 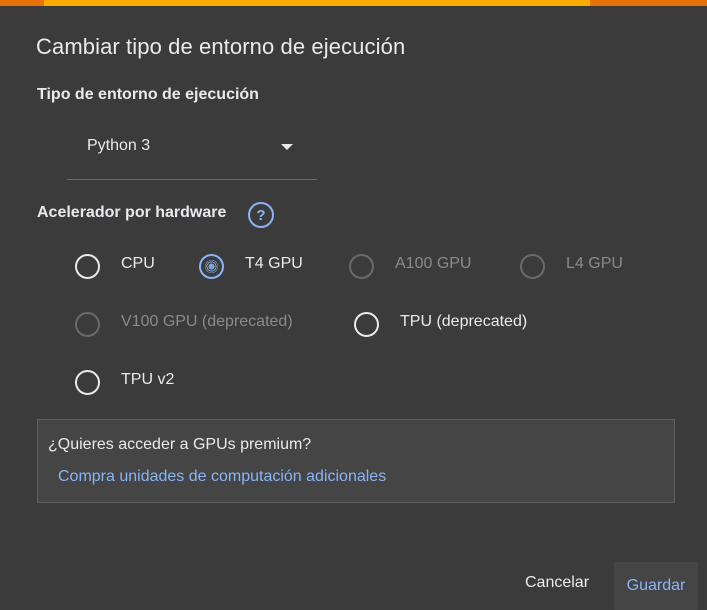 What do you see at coordinates (138, 263) in the screenshot?
I see `accelerator-label-cpu: CPU` at bounding box center [138, 263].